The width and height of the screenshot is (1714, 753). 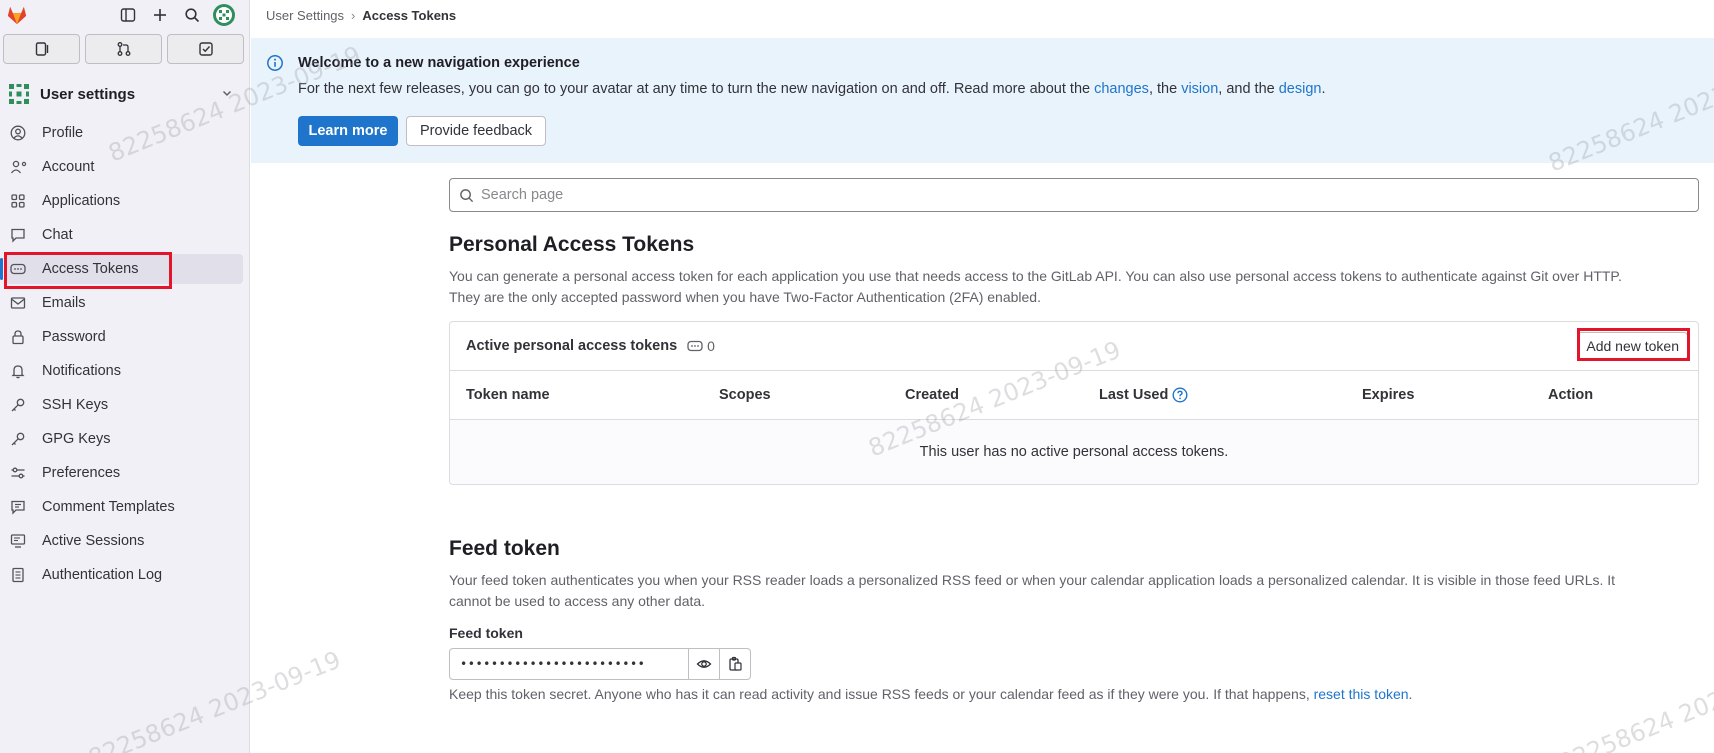 I want to click on sidebar-item-access-tokens: Access Tokens, so click(x=121, y=269).